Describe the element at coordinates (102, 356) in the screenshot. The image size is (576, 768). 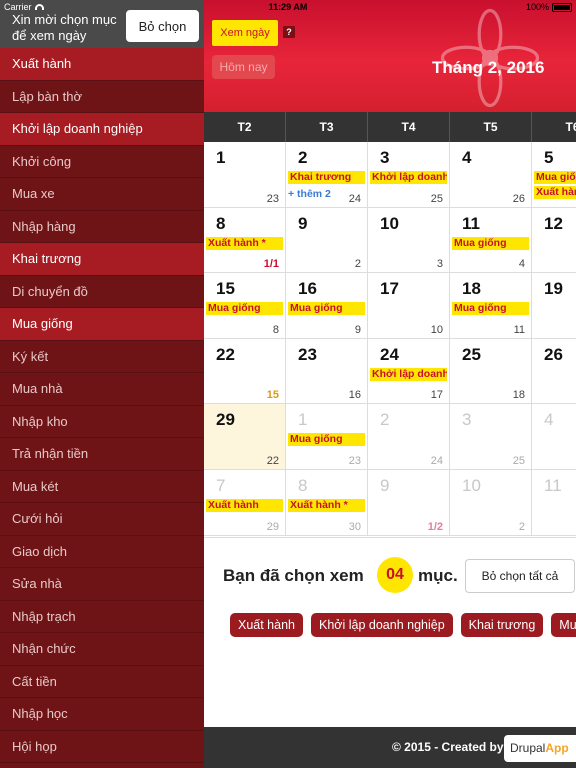
I see `sidebar-item: Ký kết` at that location.